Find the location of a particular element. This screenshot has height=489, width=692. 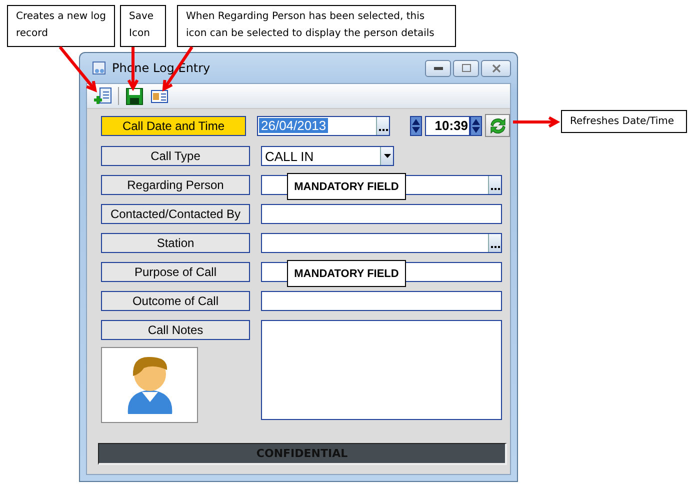

field-label: Contacted/Contacted By is located at coordinates (175, 214).